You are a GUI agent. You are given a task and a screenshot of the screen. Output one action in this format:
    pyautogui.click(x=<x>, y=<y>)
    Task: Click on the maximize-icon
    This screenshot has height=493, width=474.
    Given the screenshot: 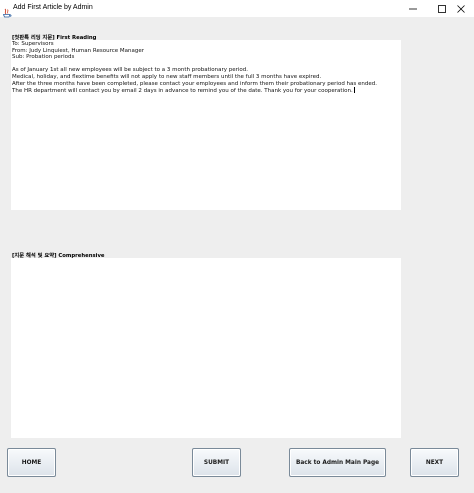 What is the action you would take?
    pyautogui.click(x=442, y=9)
    